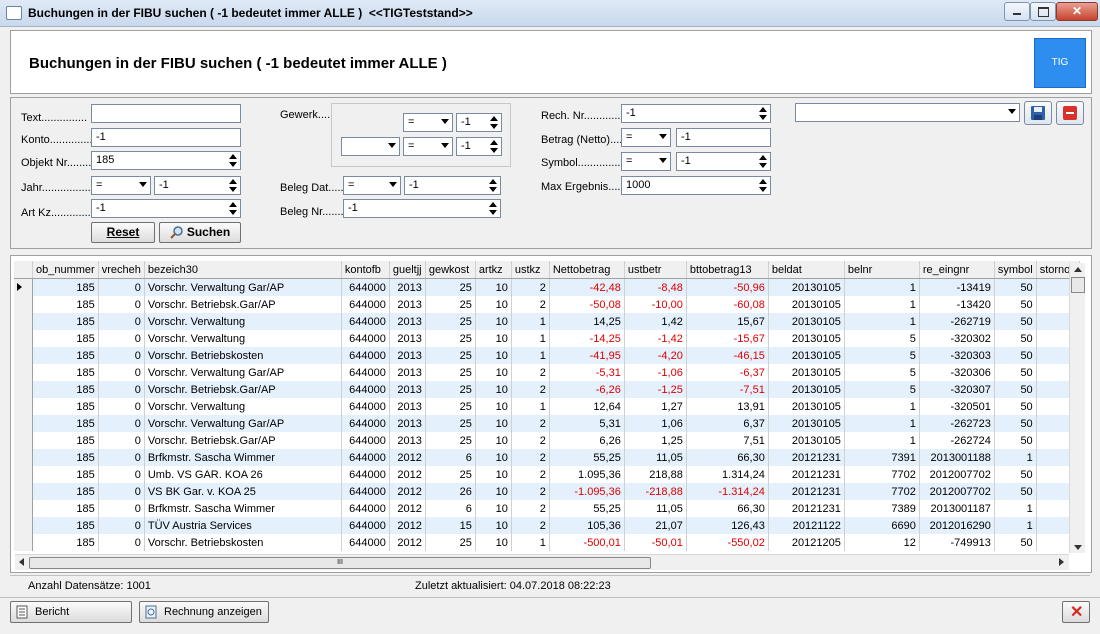  I want to click on vertical-scroll-thumb, so click(1078, 285).